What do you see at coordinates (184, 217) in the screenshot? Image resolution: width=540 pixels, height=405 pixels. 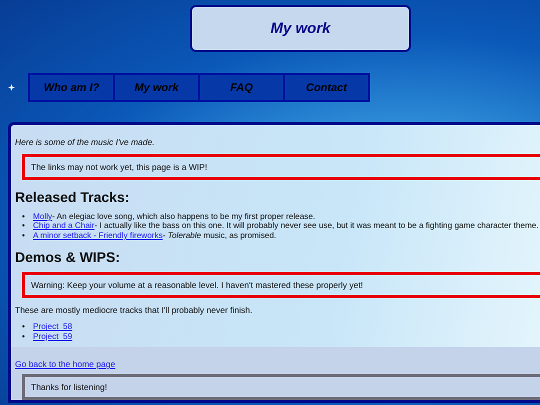 I see `track-description: - An elegiac love song, which also happens to be my first proper release.` at bounding box center [184, 217].